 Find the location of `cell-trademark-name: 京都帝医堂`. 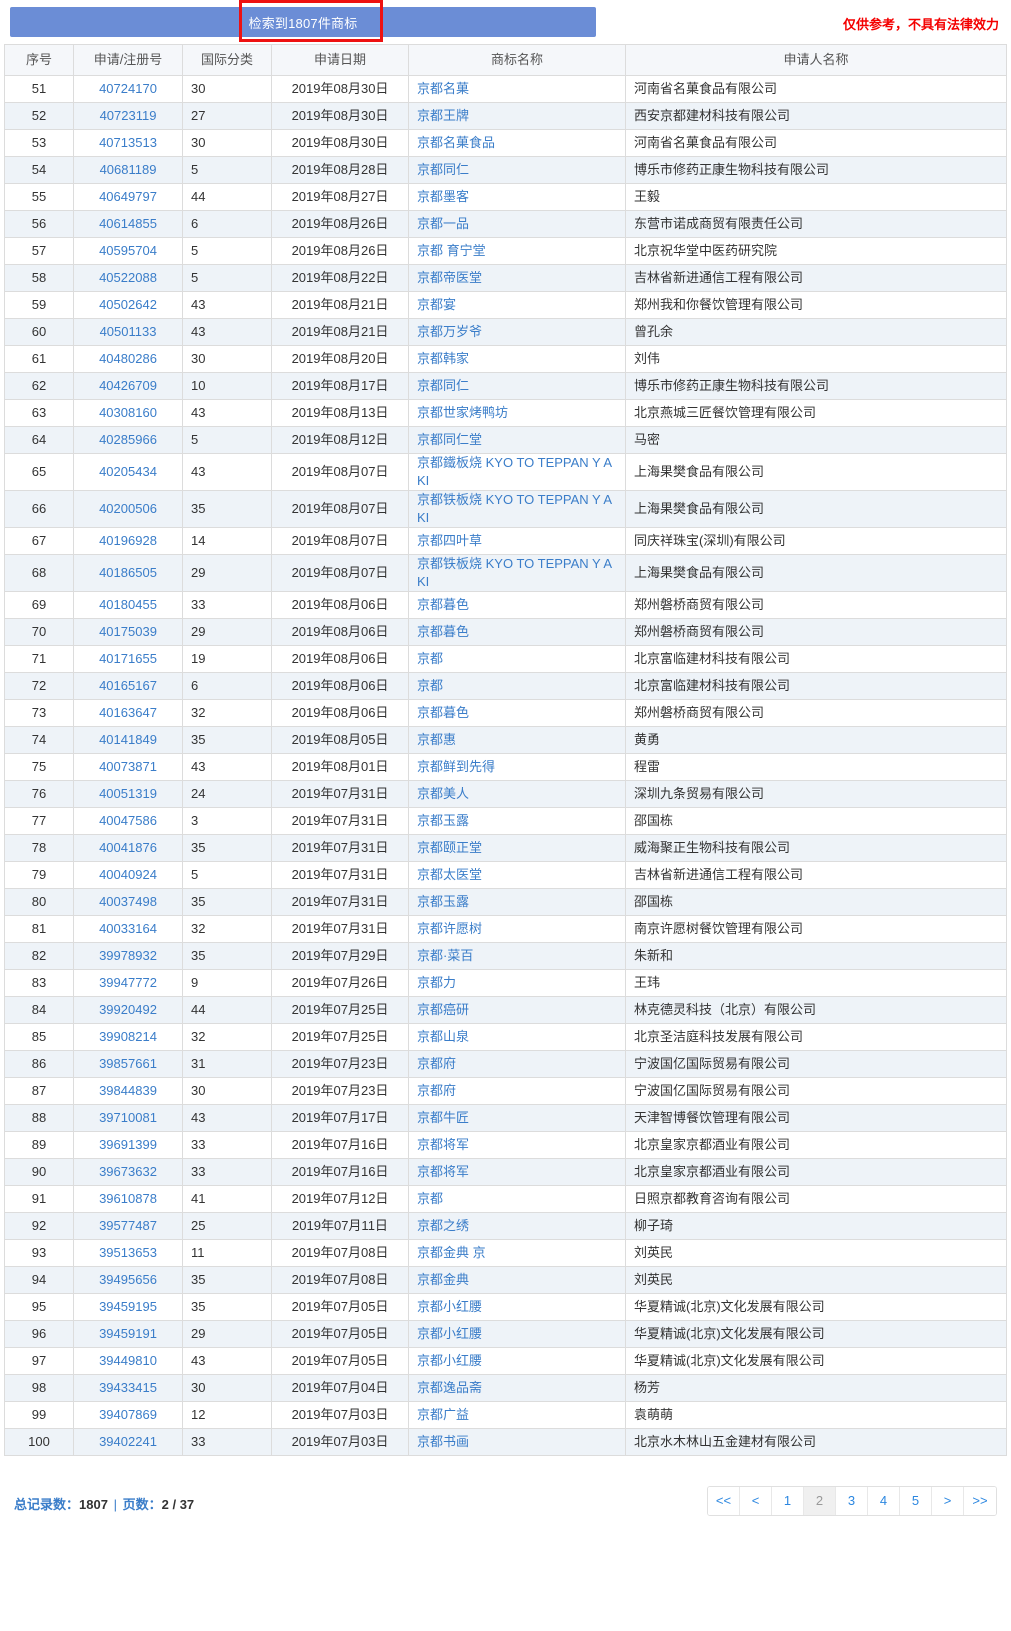

cell-trademark-name: 京都帝医堂 is located at coordinates (517, 278).